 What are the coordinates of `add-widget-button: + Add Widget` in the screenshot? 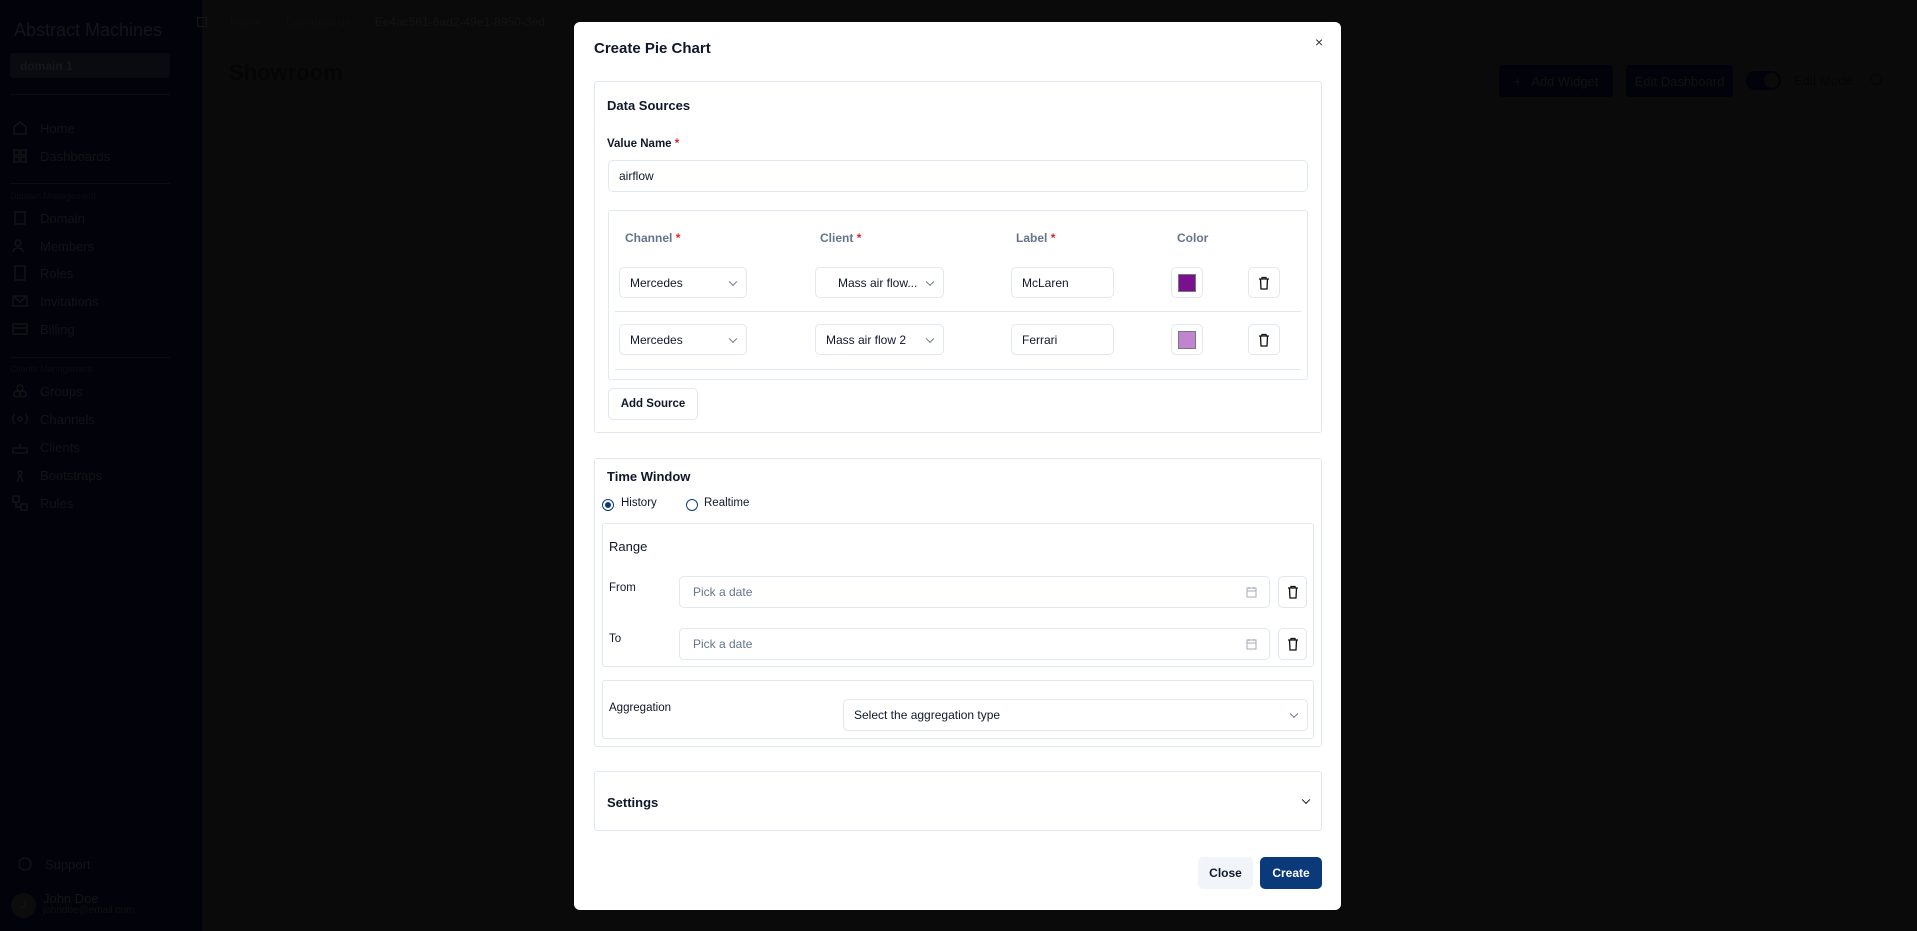 It's located at (1556, 81).